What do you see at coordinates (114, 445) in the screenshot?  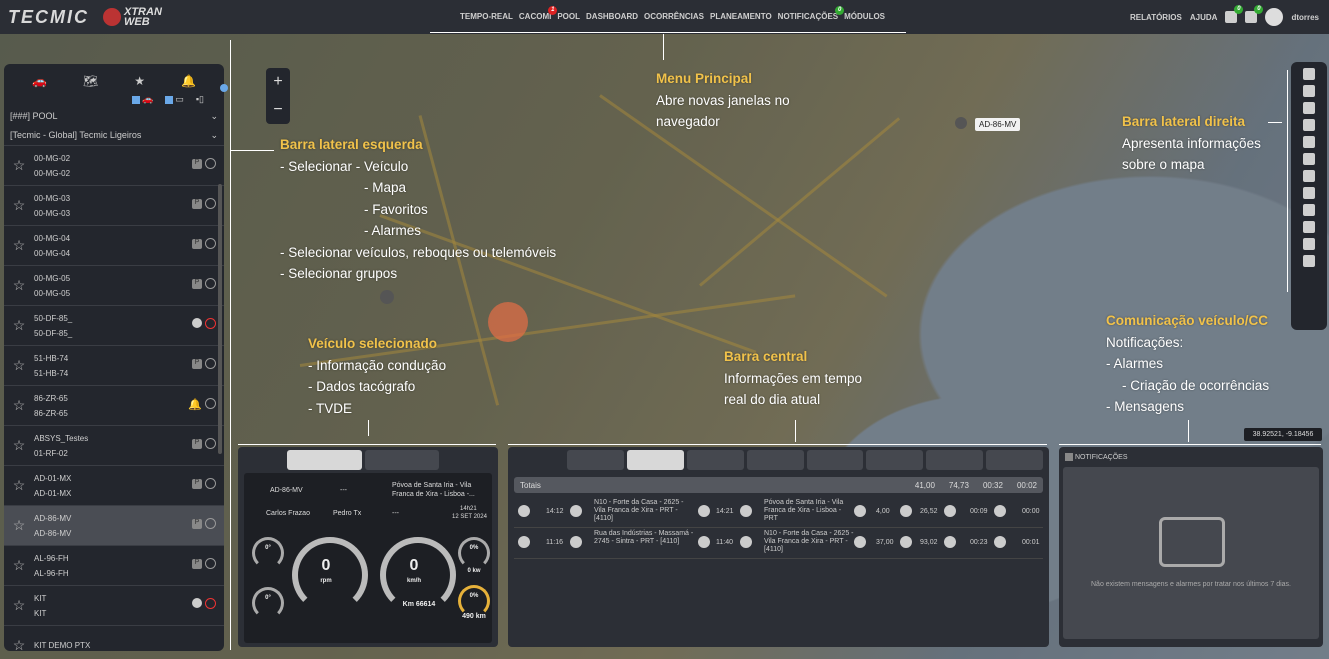 I see `vehicle-row: ☆ ABSYS_Testes 01-RF-02 P` at bounding box center [114, 445].